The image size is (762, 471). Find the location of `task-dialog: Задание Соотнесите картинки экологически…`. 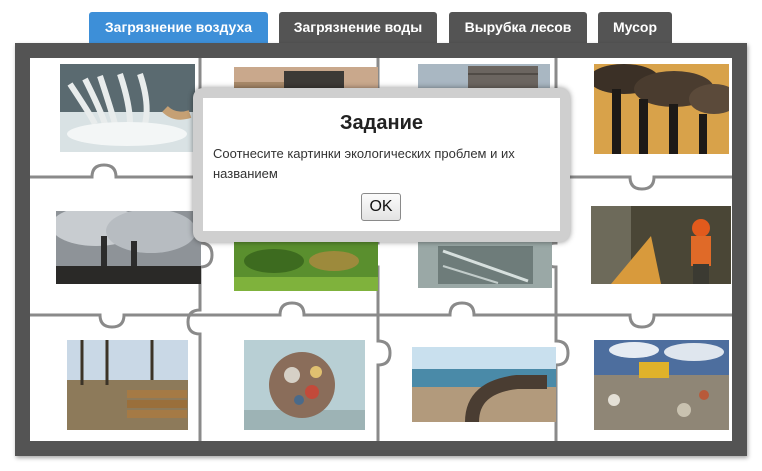

task-dialog: Задание Соотнесите картинки экологически… is located at coordinates (381, 164).